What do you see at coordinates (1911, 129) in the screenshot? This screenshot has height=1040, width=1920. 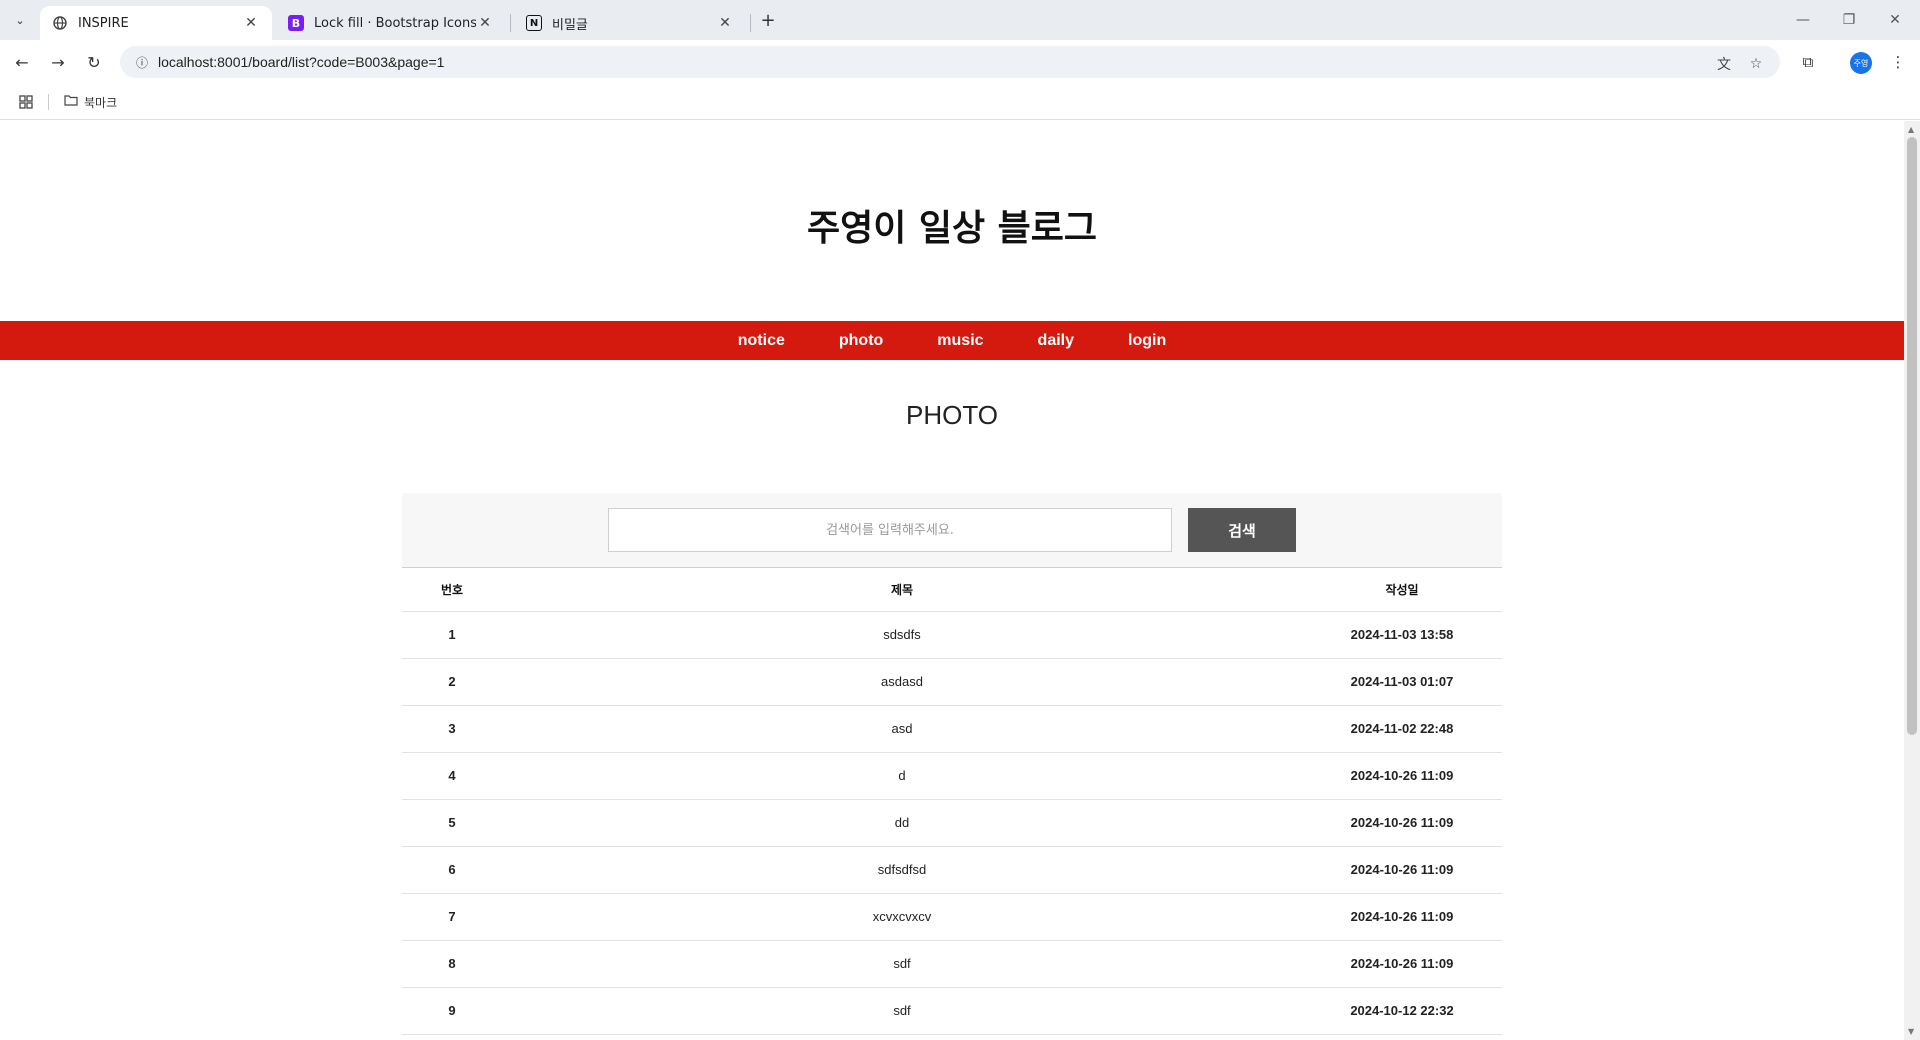 I see `scroll-up-arrow-icon: ▲` at bounding box center [1911, 129].